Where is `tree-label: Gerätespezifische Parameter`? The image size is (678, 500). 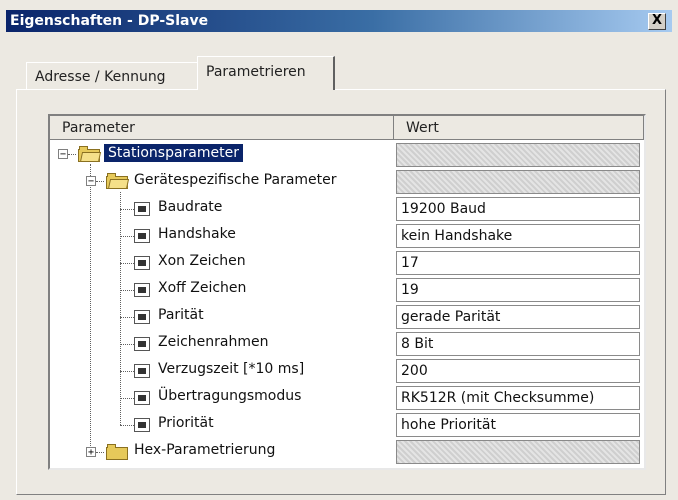
tree-label: Gerätespezifische Parameter is located at coordinates (235, 180).